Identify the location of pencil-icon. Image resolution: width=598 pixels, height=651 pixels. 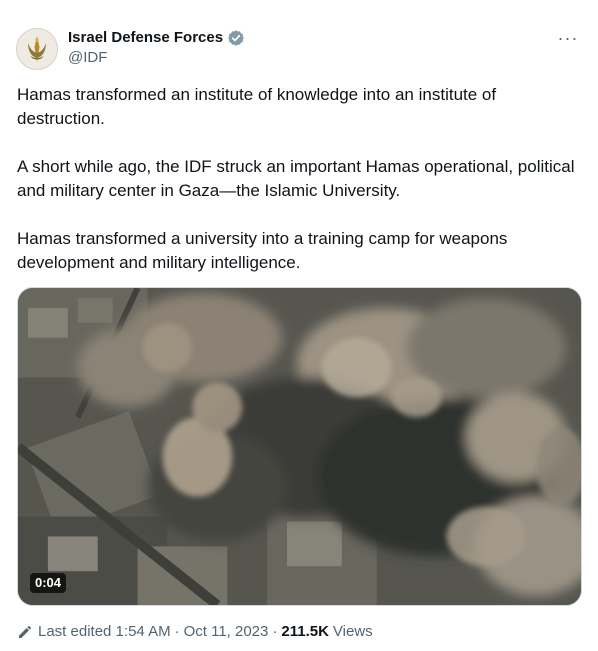
(25, 632).